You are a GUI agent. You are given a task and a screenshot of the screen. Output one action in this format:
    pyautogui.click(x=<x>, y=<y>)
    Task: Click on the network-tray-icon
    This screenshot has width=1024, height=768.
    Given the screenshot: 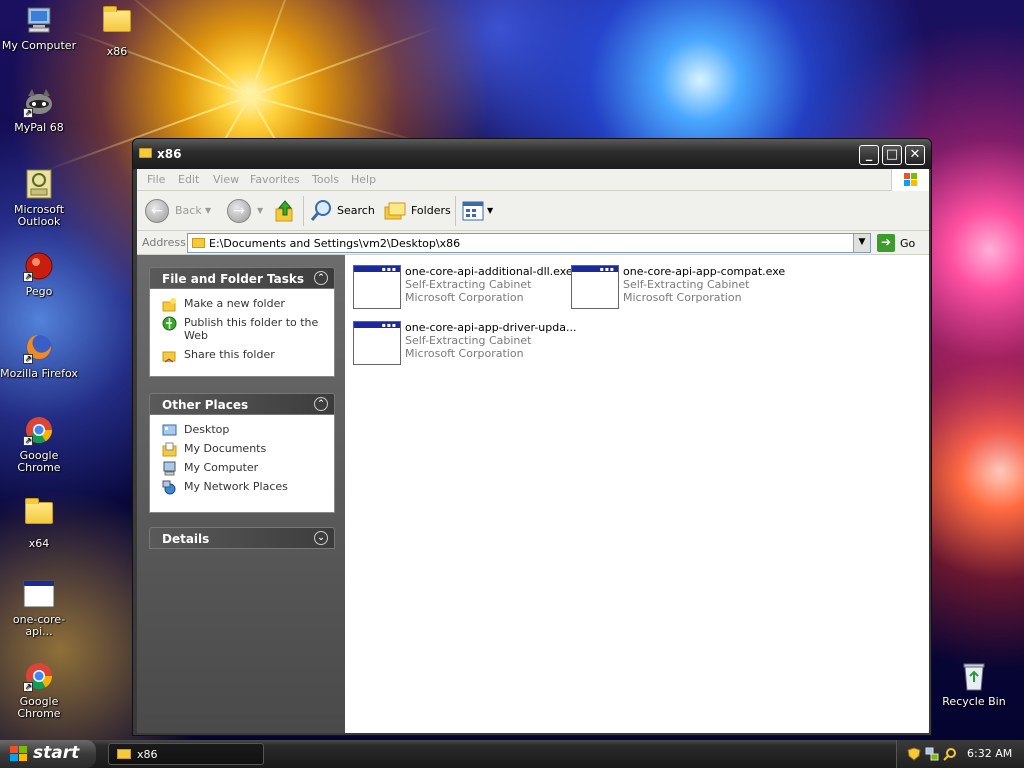 What is the action you would take?
    pyautogui.click(x=932, y=754)
    